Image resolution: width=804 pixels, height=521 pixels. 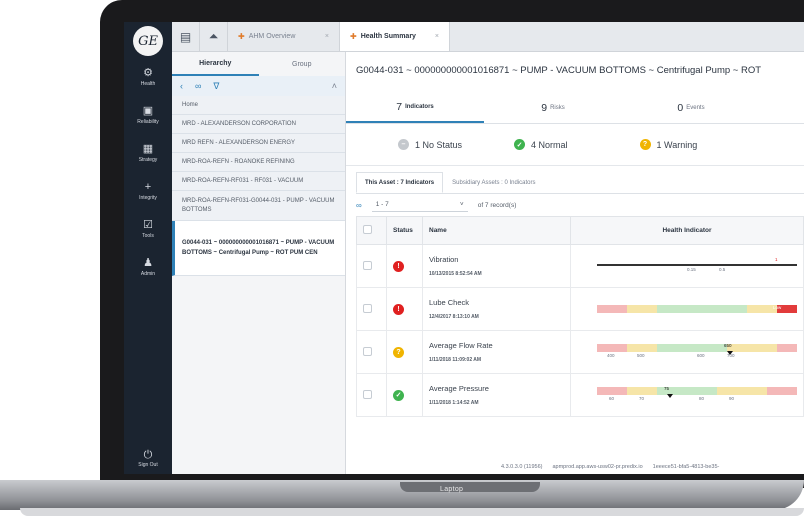 What do you see at coordinates (415, 107) in the screenshot?
I see `tab-indicators: 7 Indicators` at bounding box center [415, 107].